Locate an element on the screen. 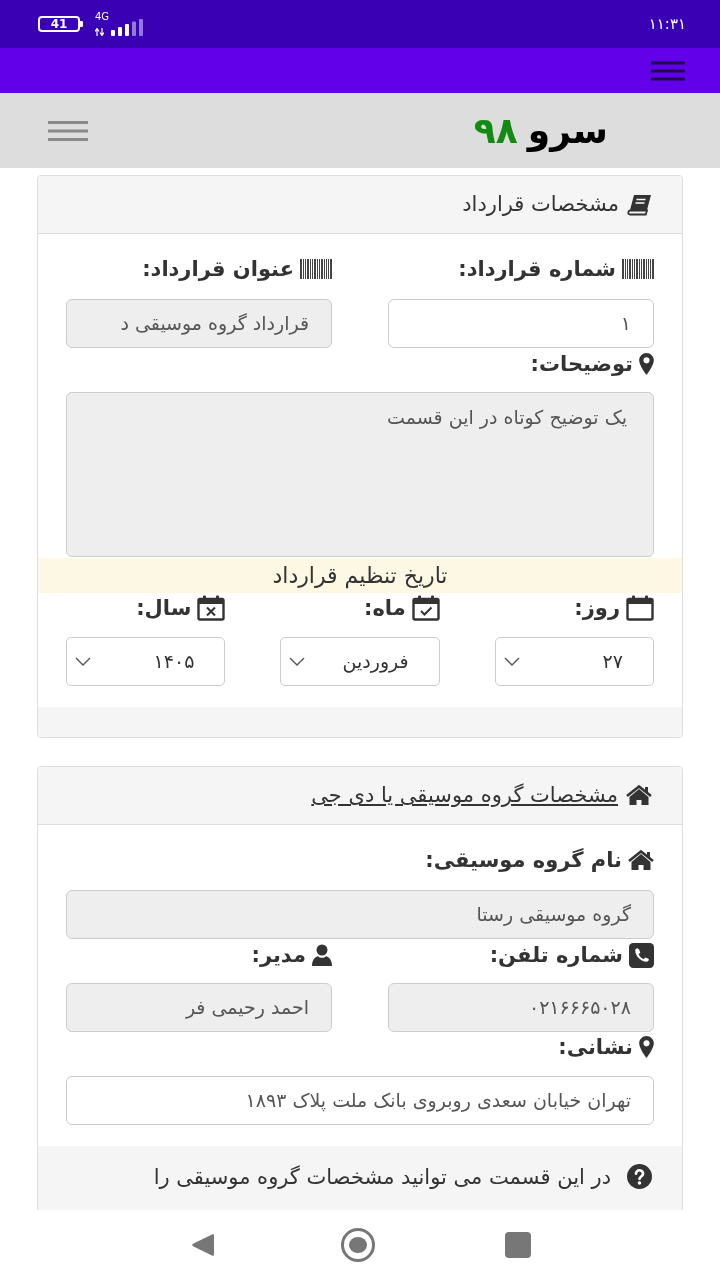 This screenshot has height=1280, width=720. recents-button is located at coordinates (518, 1245).